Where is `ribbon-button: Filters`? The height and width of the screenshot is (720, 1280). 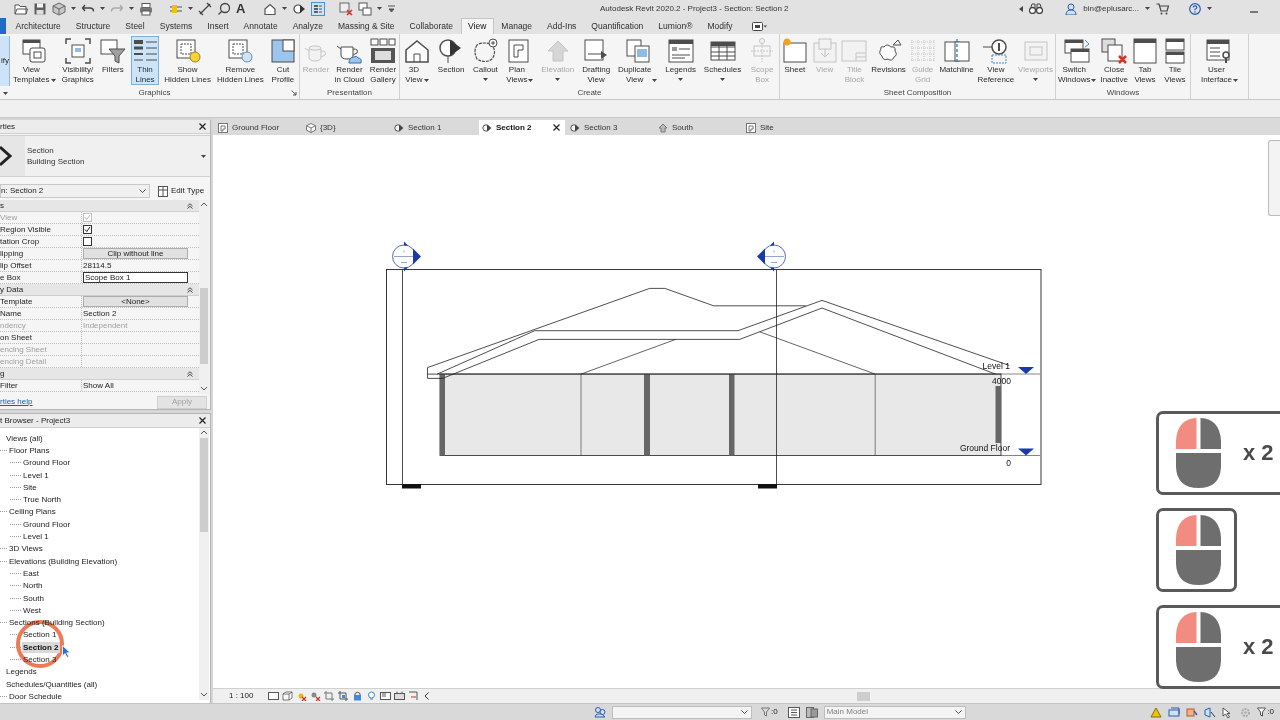
ribbon-button: Filters is located at coordinates (112, 60).